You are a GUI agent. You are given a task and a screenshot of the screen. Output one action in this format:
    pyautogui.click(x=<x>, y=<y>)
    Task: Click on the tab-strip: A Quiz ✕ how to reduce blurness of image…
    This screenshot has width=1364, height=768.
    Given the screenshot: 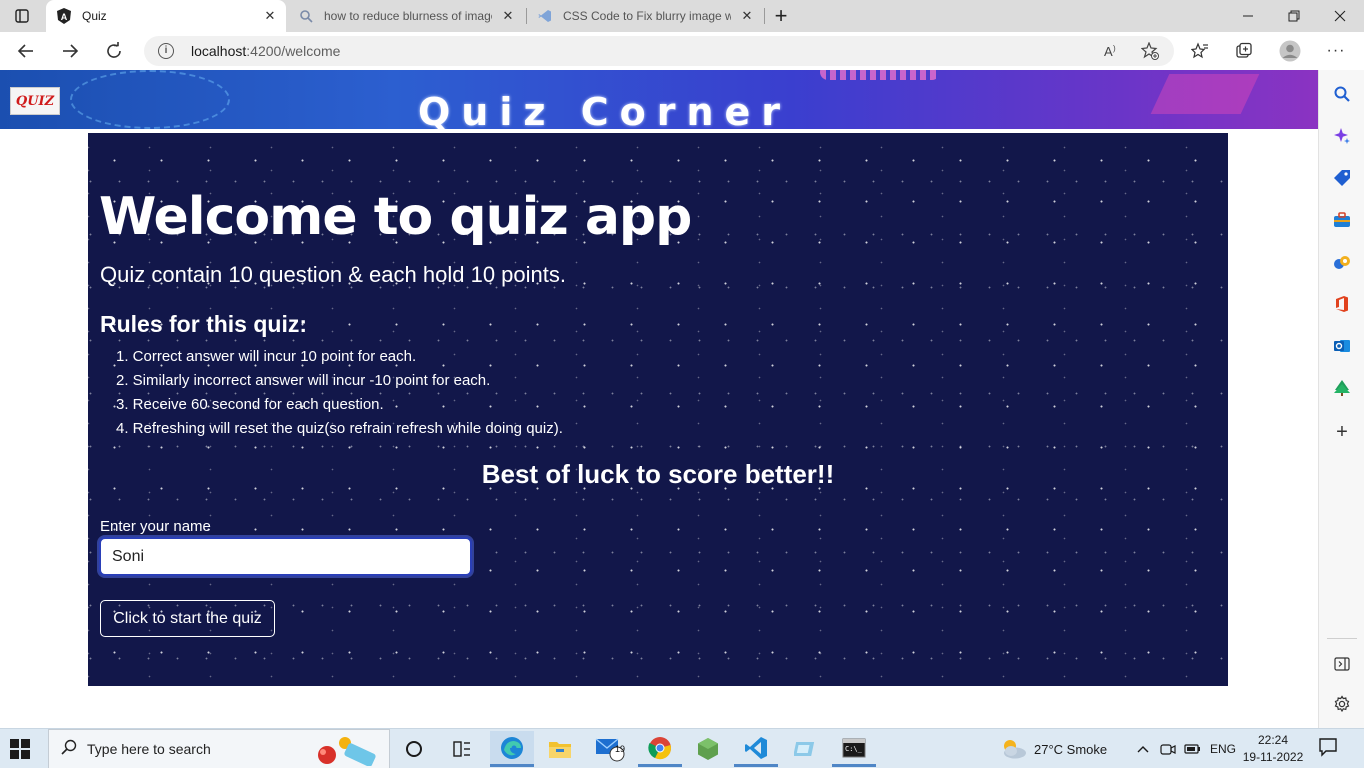 What is the action you would take?
    pyautogui.click(x=682, y=16)
    